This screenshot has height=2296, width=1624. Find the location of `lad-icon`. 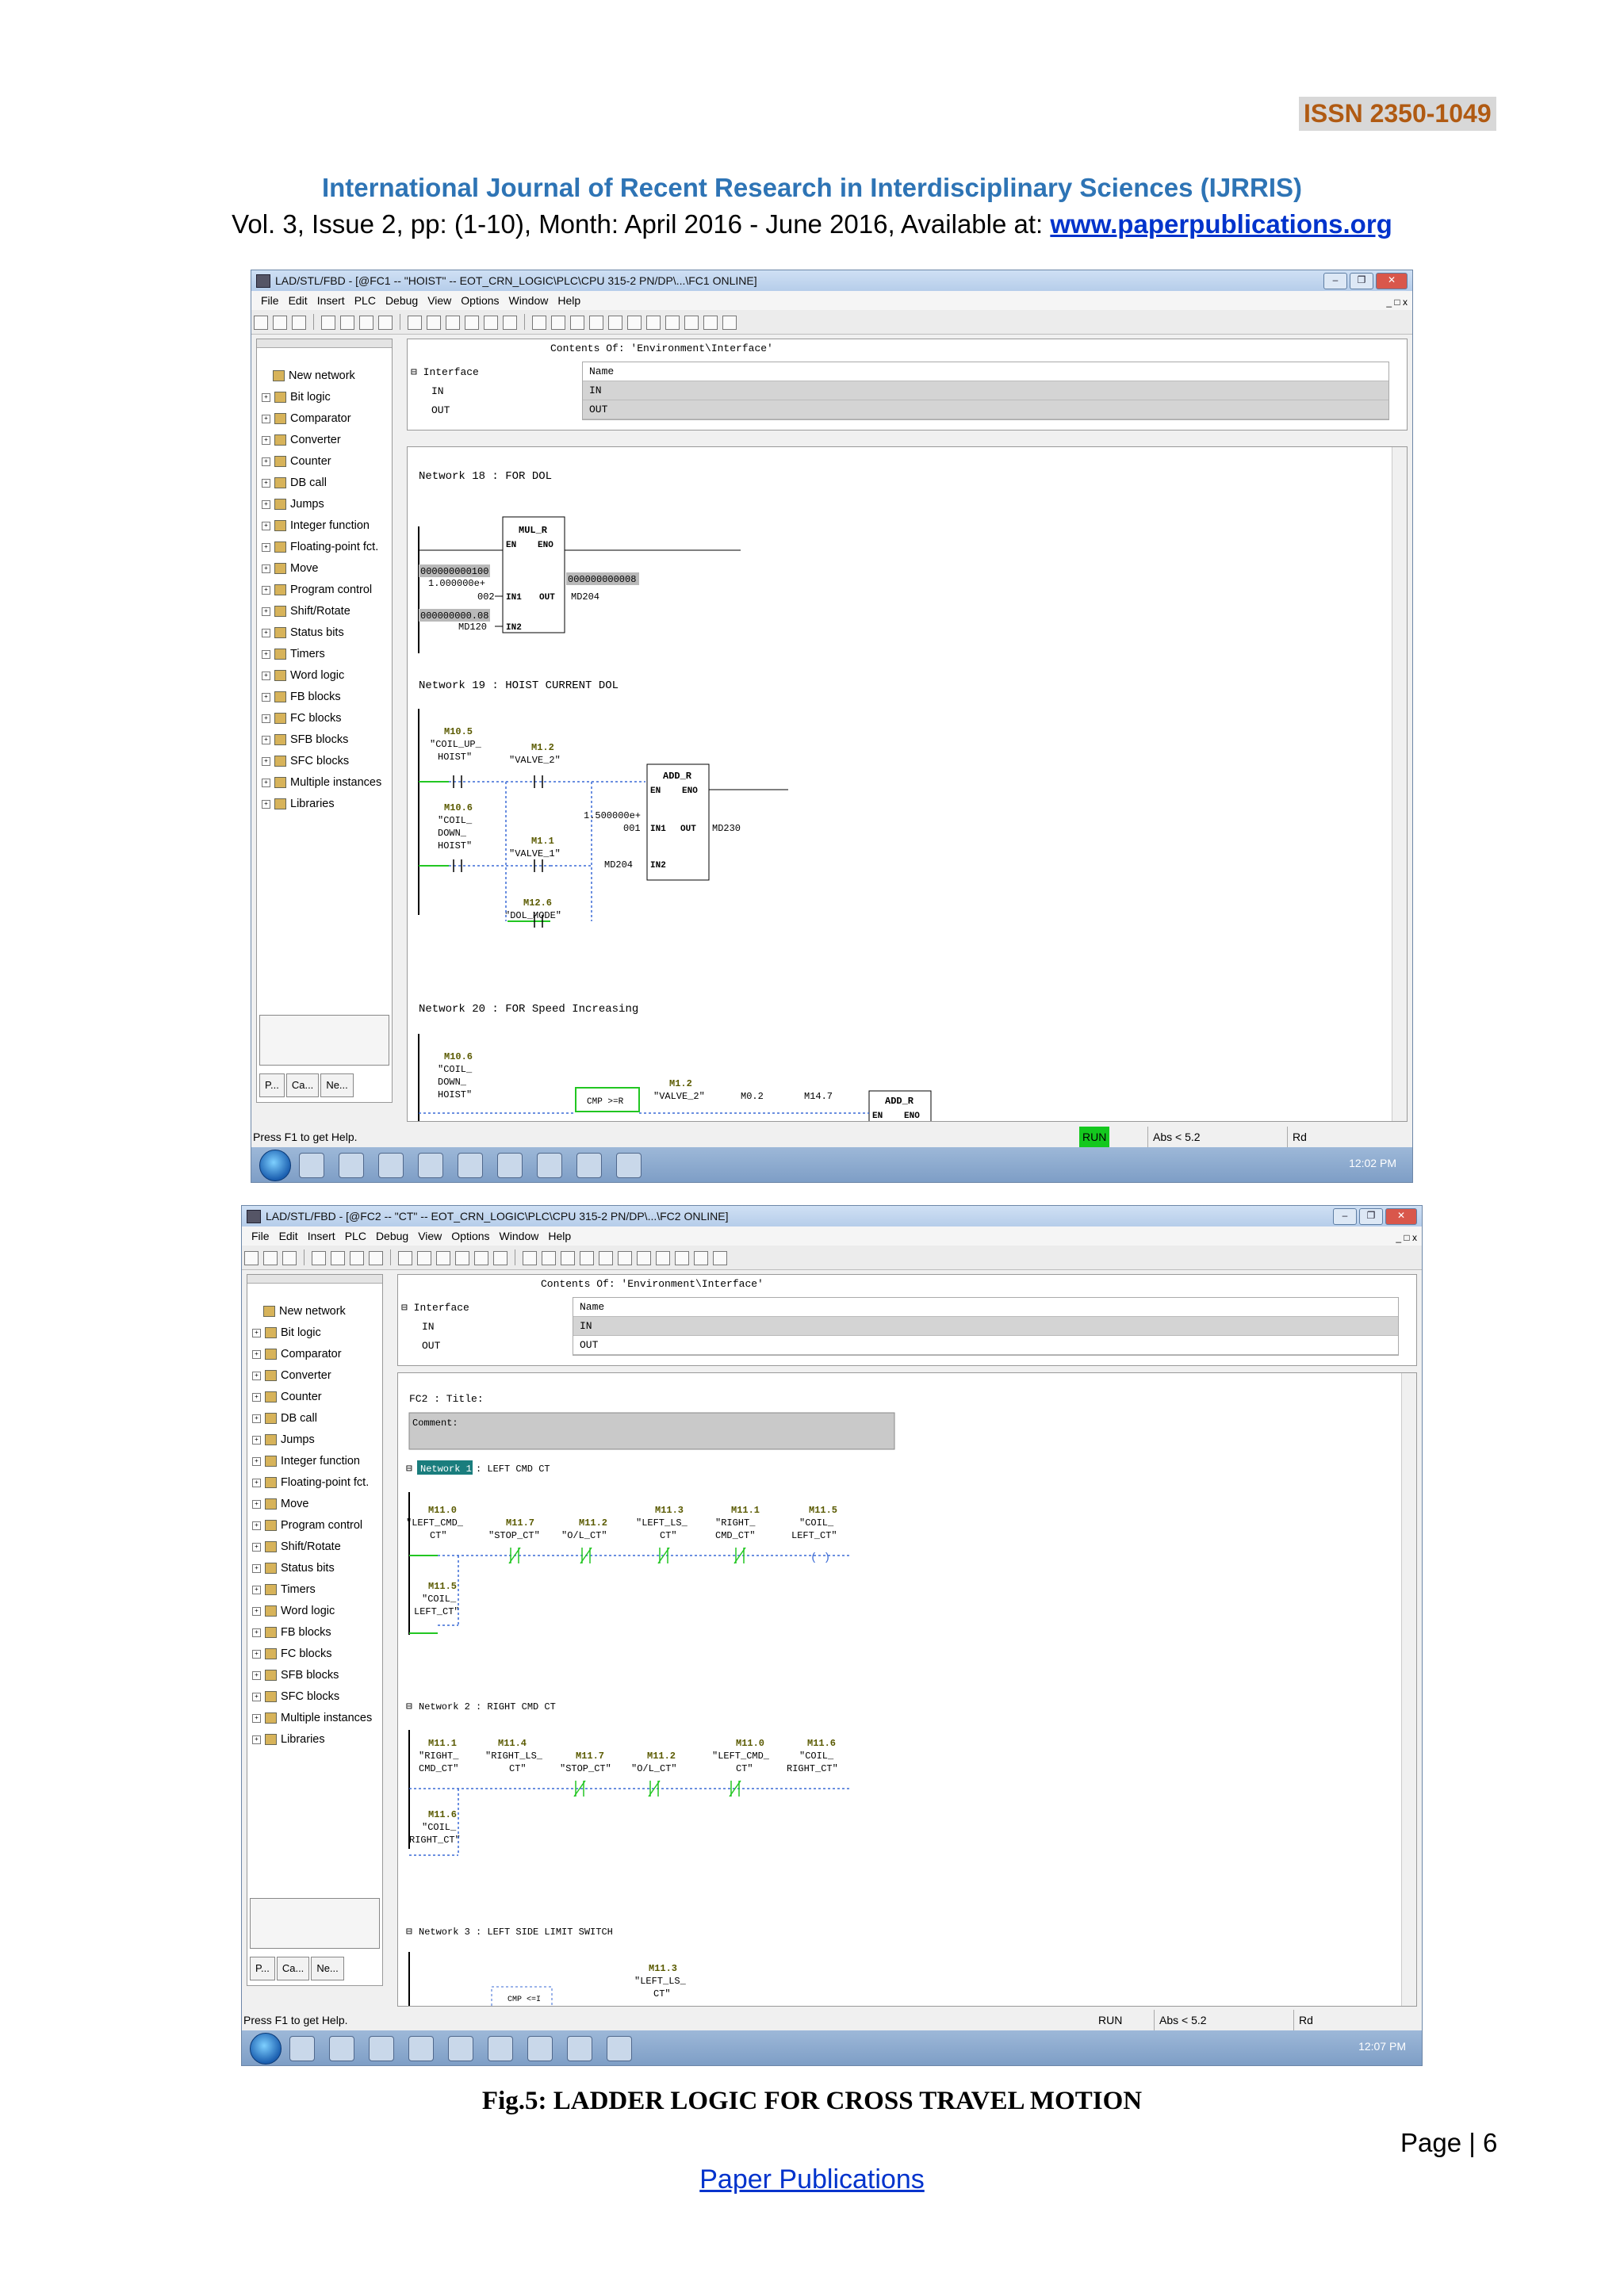

lad-icon is located at coordinates (589, 1166).